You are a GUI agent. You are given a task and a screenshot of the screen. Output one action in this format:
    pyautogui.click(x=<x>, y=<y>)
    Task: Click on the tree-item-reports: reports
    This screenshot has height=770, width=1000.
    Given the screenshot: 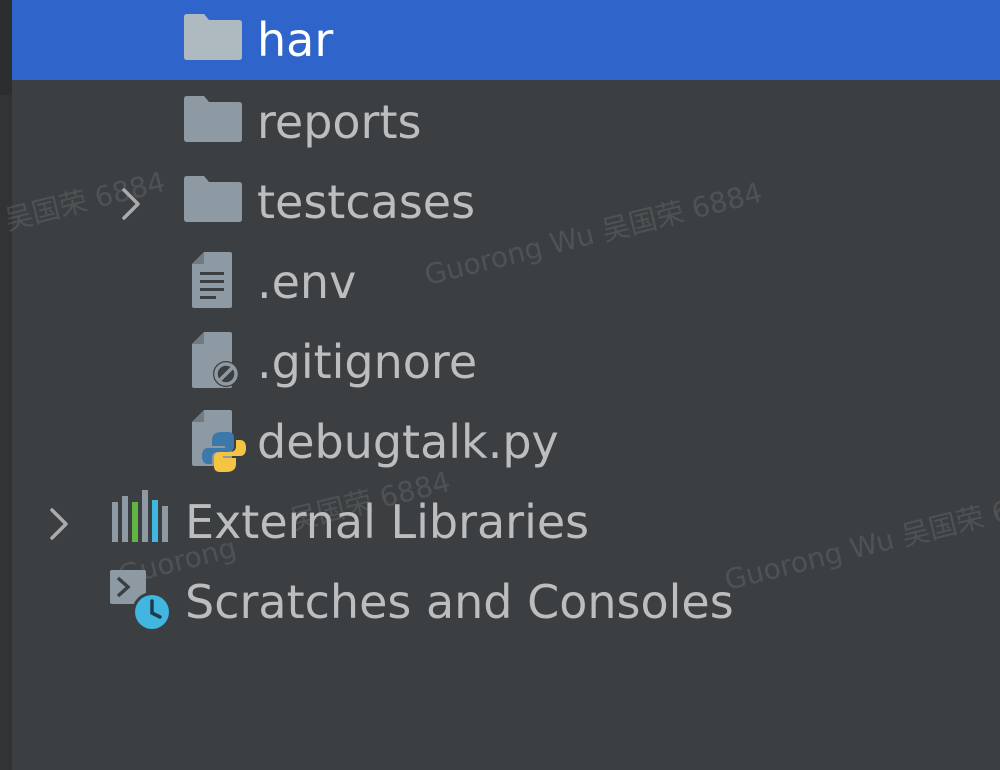 What is the action you would take?
    pyautogui.click(x=506, y=122)
    